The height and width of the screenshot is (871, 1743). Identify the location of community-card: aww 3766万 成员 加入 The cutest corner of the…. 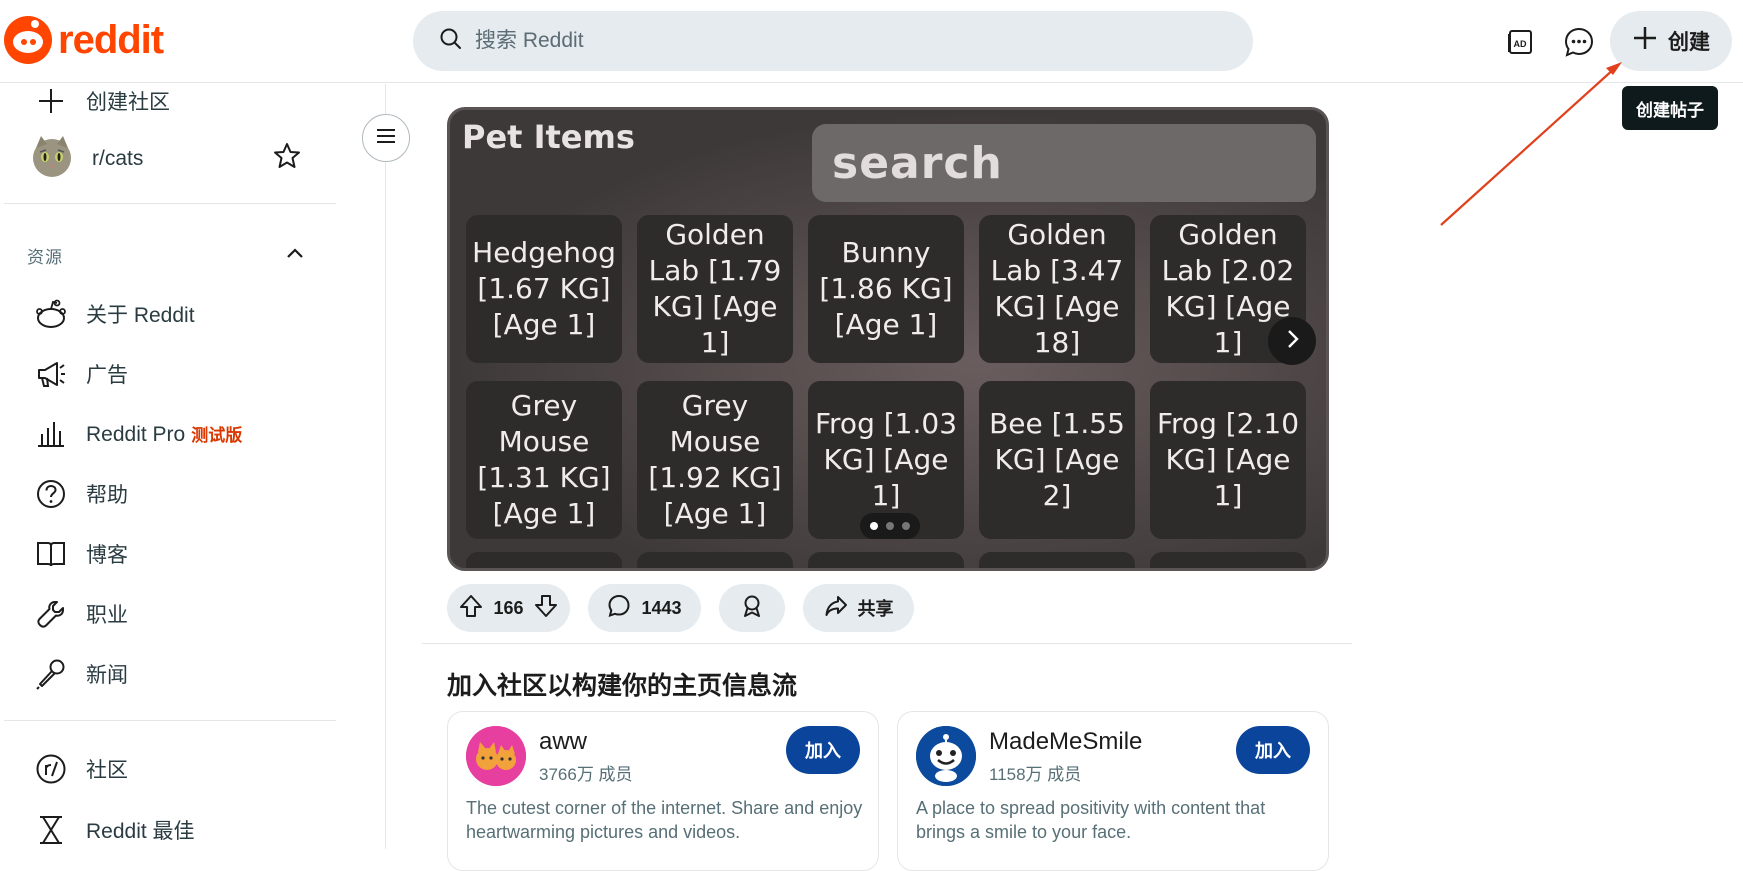
(663, 791).